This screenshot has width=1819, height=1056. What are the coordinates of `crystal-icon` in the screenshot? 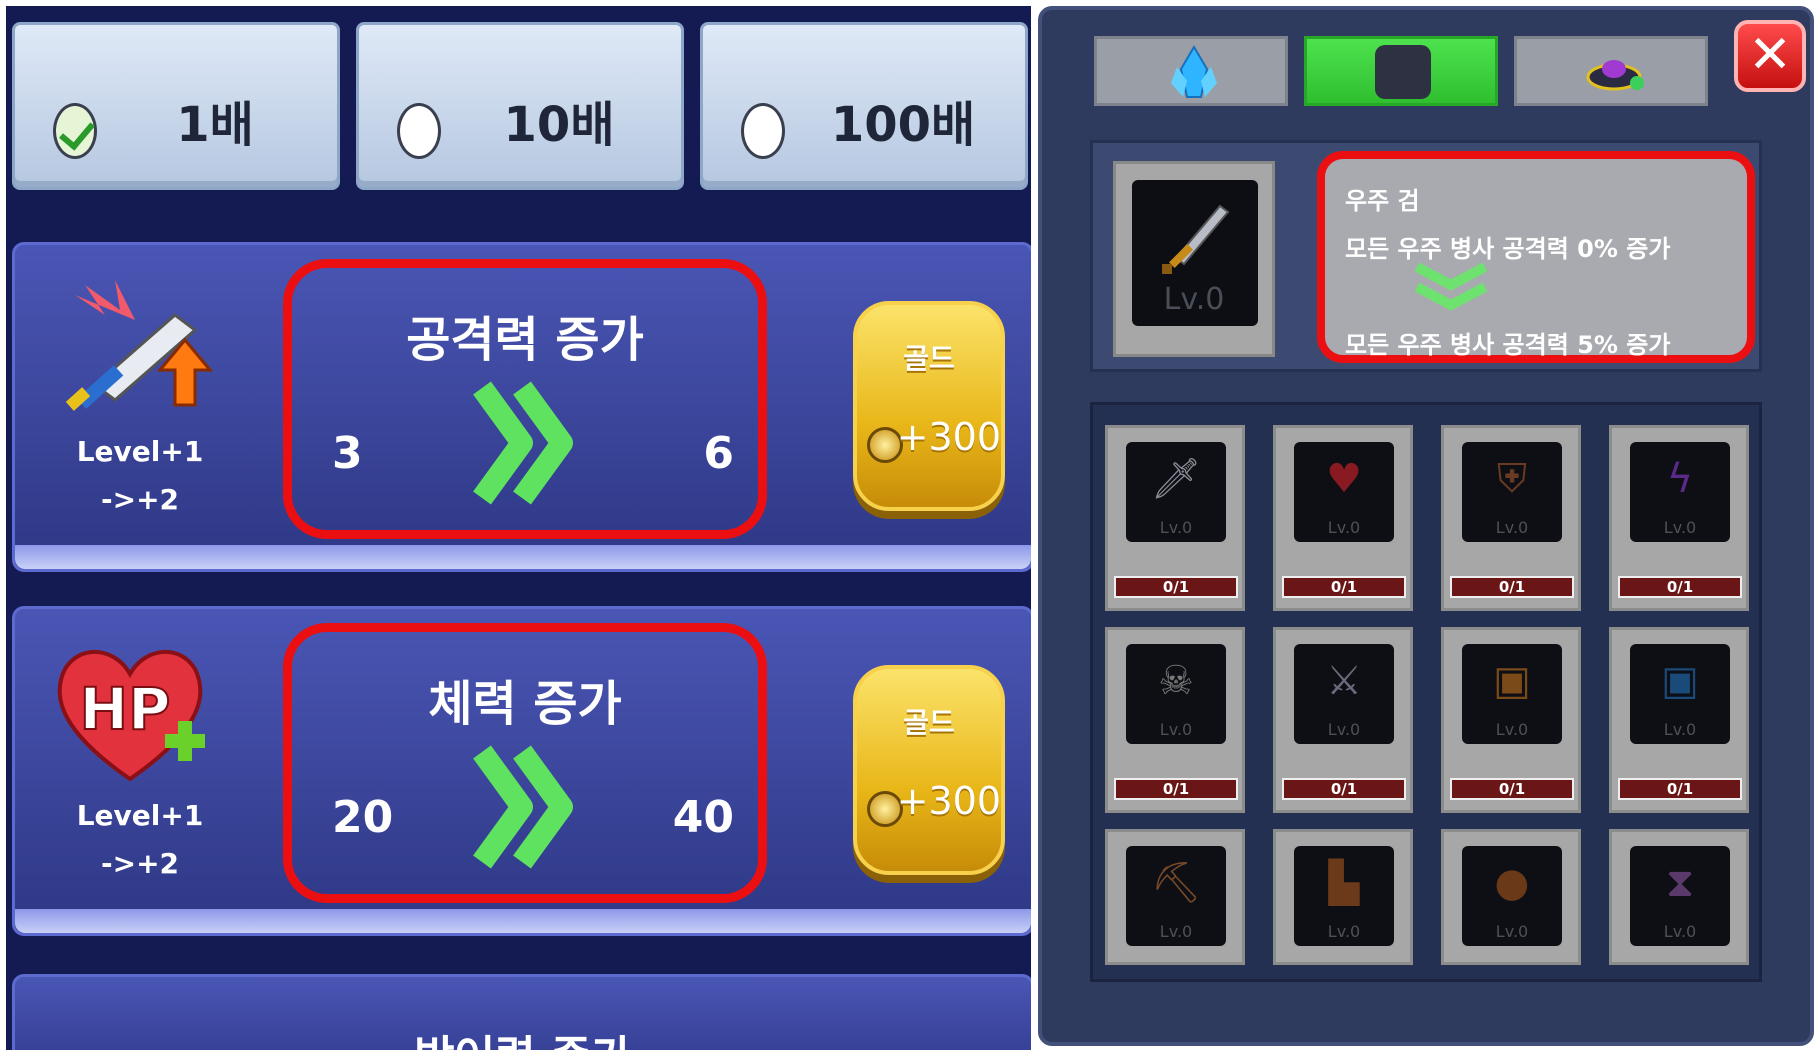 It's located at (1194, 71).